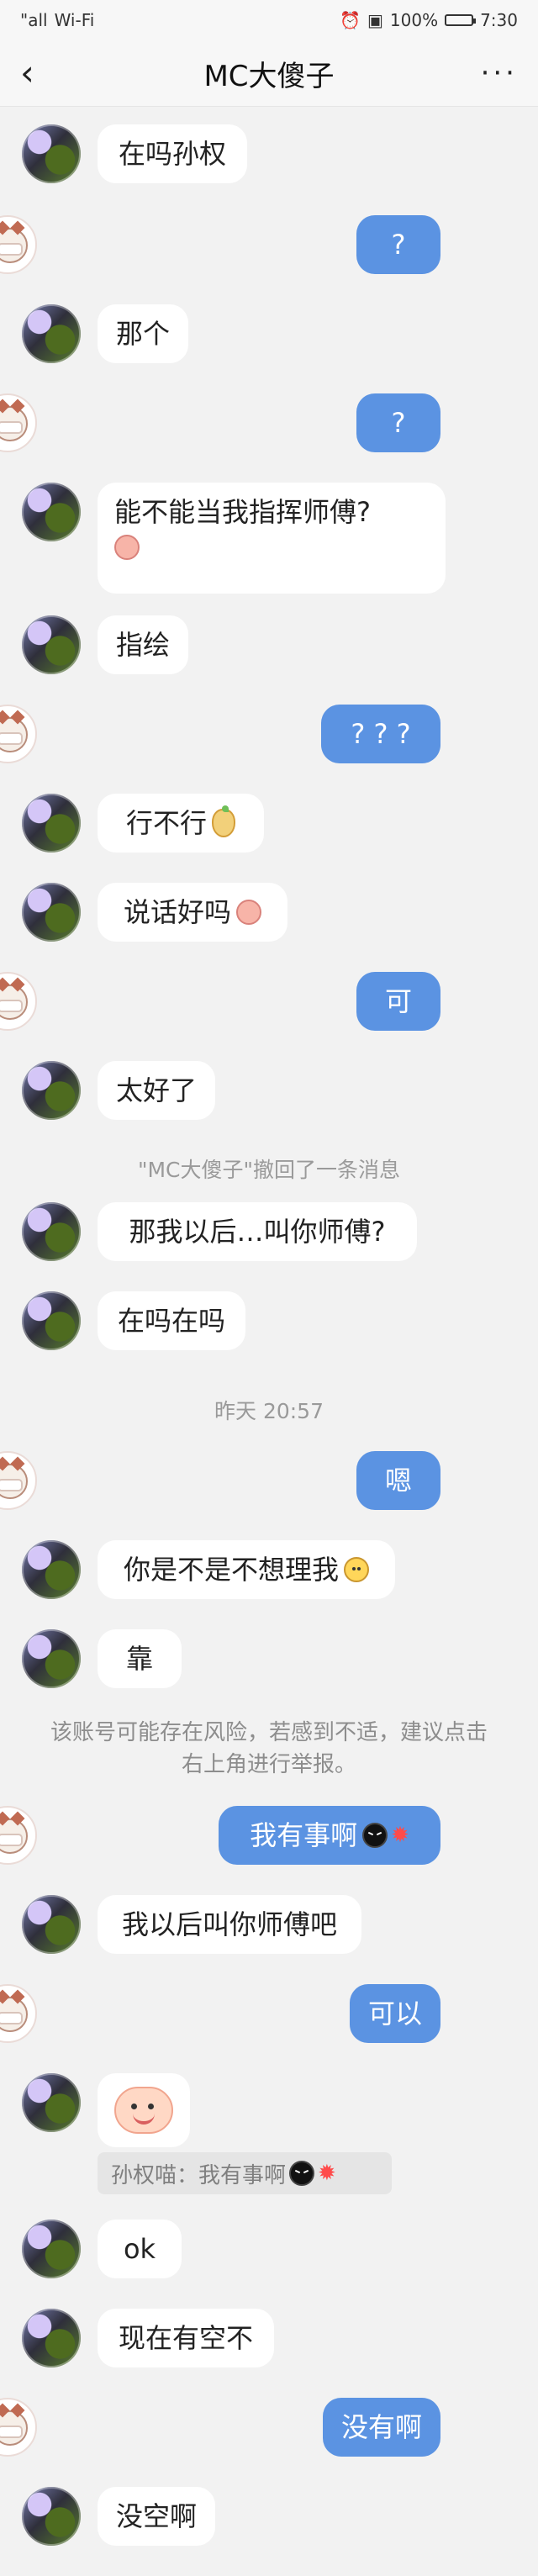 Image resolution: width=538 pixels, height=2576 pixels. I want to click on timestamp: 昨天 20:57, so click(269, 1411).